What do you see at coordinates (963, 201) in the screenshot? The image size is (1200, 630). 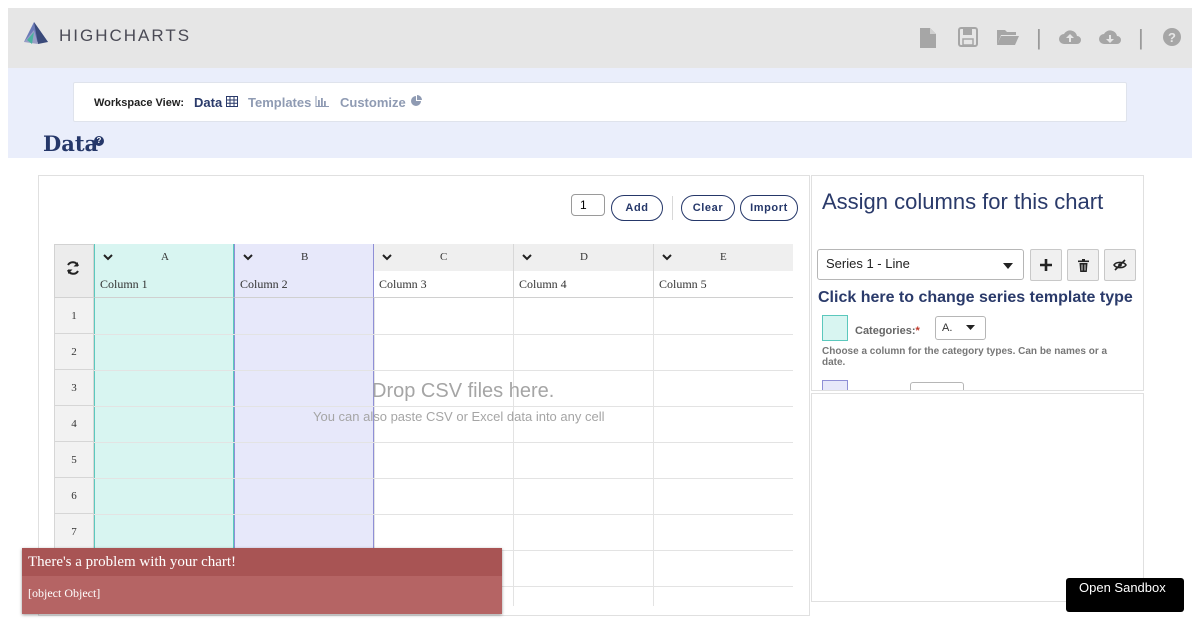 I see `assign-columns-title: Assign columns for this chart` at bounding box center [963, 201].